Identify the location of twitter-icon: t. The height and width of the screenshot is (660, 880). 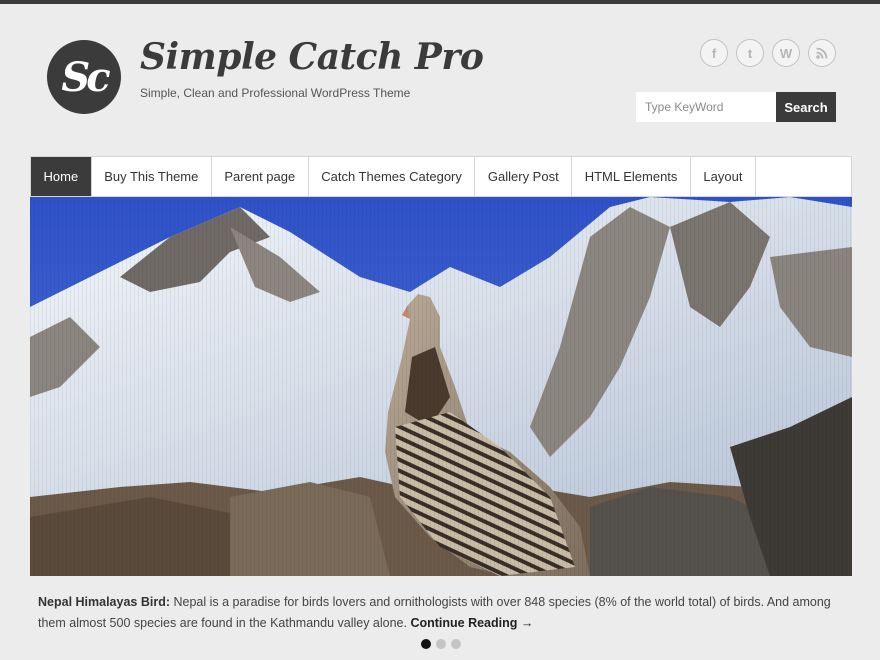
(750, 53).